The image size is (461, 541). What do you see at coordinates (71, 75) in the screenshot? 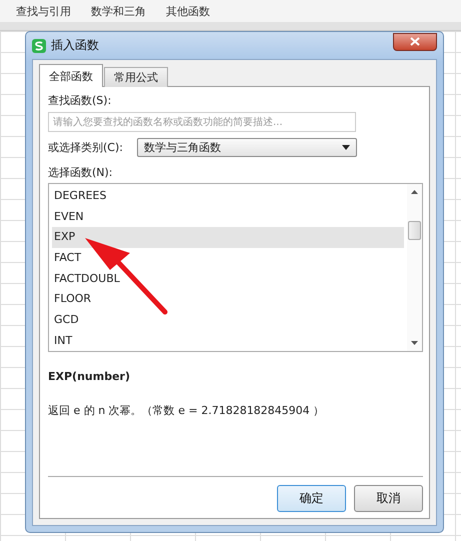
I see `tab: 全部函数` at bounding box center [71, 75].